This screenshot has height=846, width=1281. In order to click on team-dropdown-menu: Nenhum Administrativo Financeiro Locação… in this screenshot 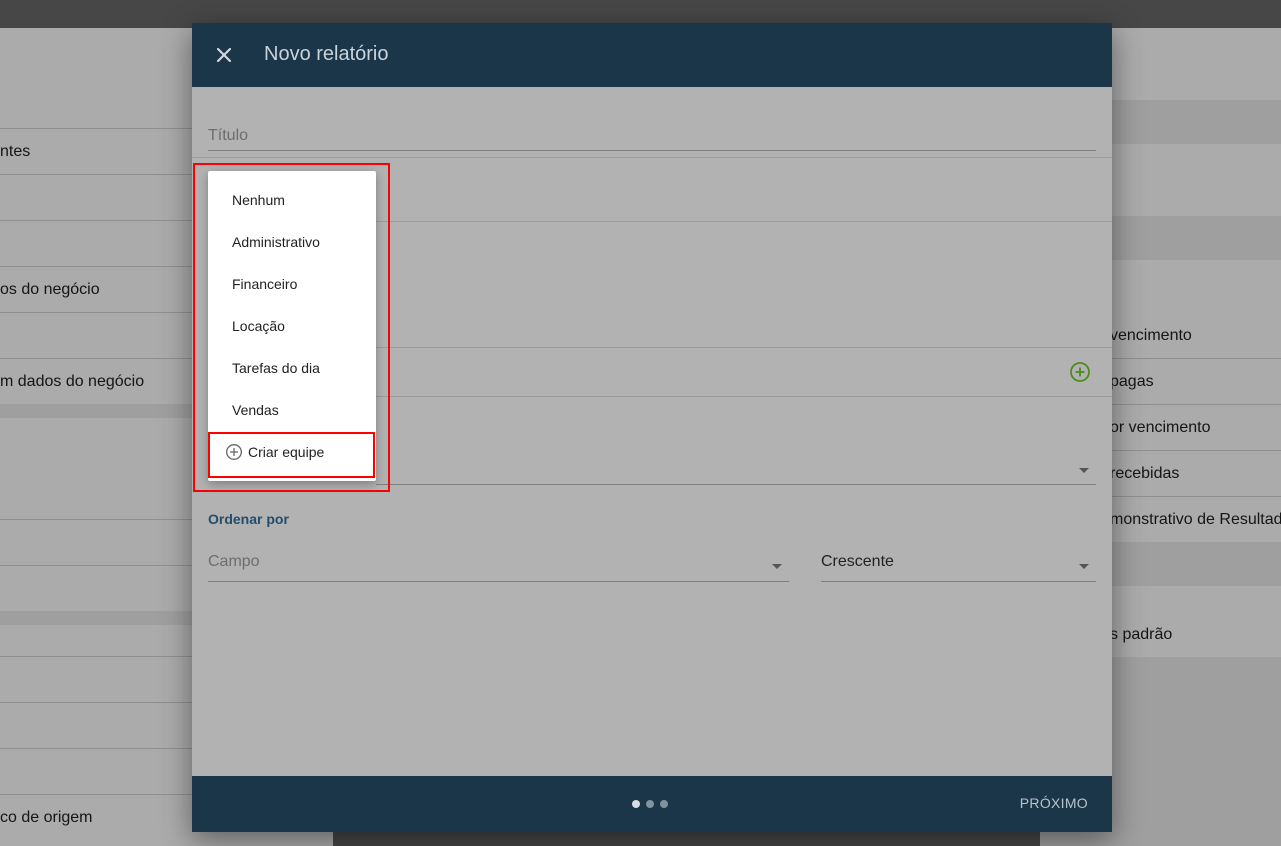, I will do `click(292, 326)`.